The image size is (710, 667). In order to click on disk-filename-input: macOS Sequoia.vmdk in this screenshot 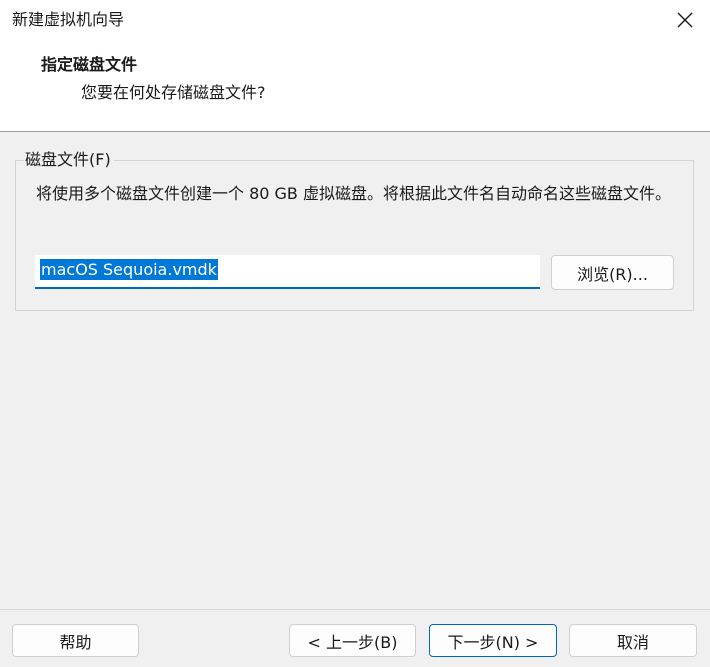, I will do `click(287, 272)`.